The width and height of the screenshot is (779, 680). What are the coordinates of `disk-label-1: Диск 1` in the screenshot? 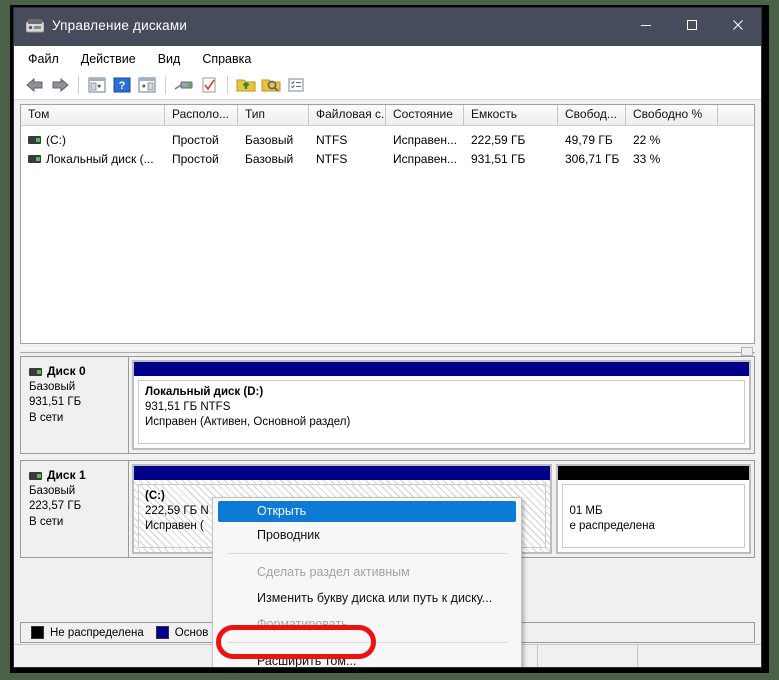 It's located at (66, 475).